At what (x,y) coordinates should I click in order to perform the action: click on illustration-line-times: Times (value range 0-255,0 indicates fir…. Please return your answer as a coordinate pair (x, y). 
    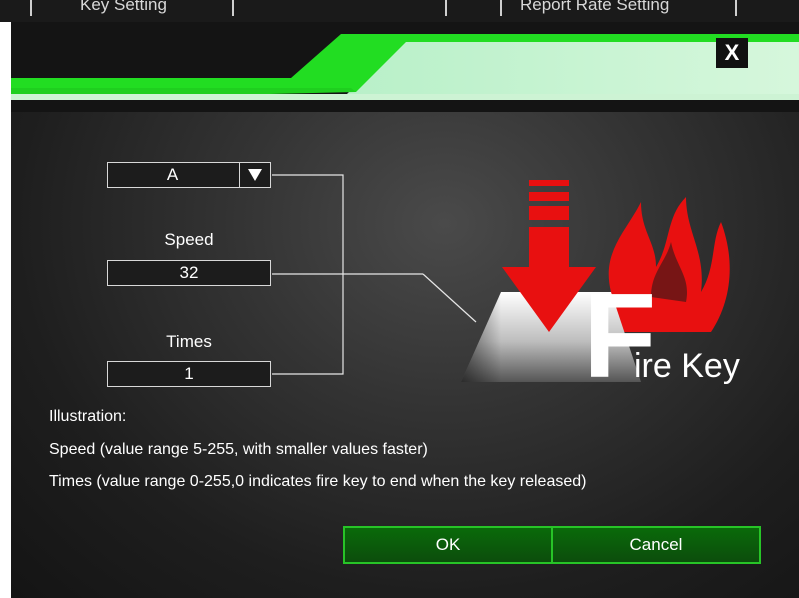
    Looking at the image, I should click on (318, 481).